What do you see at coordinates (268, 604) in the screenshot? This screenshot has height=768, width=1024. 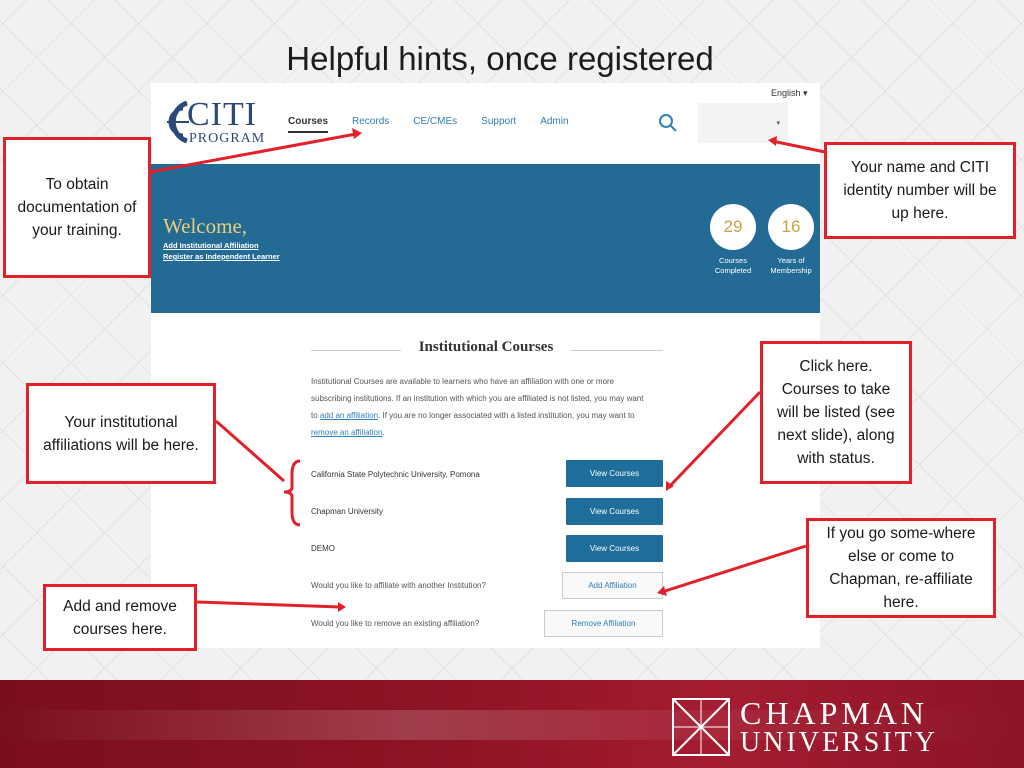 I see `arrow-add-remove` at bounding box center [268, 604].